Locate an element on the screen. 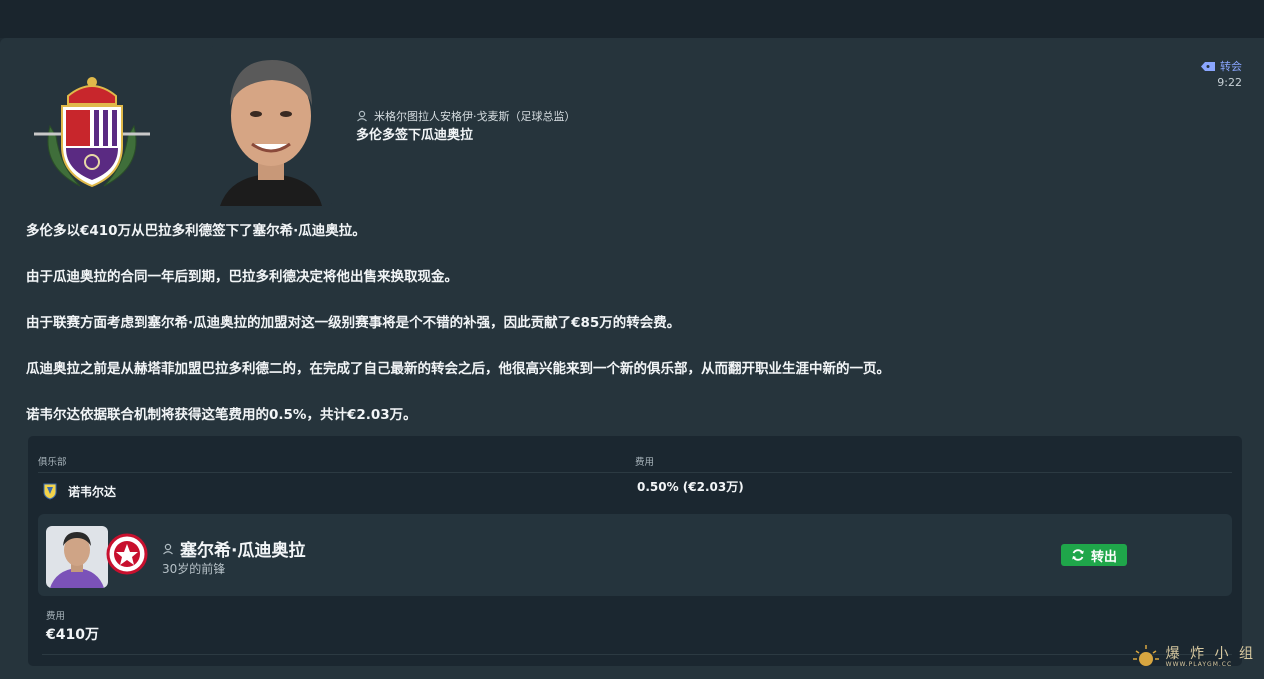  solidarity-fee: 0.50% (€2.03万) is located at coordinates (690, 487).